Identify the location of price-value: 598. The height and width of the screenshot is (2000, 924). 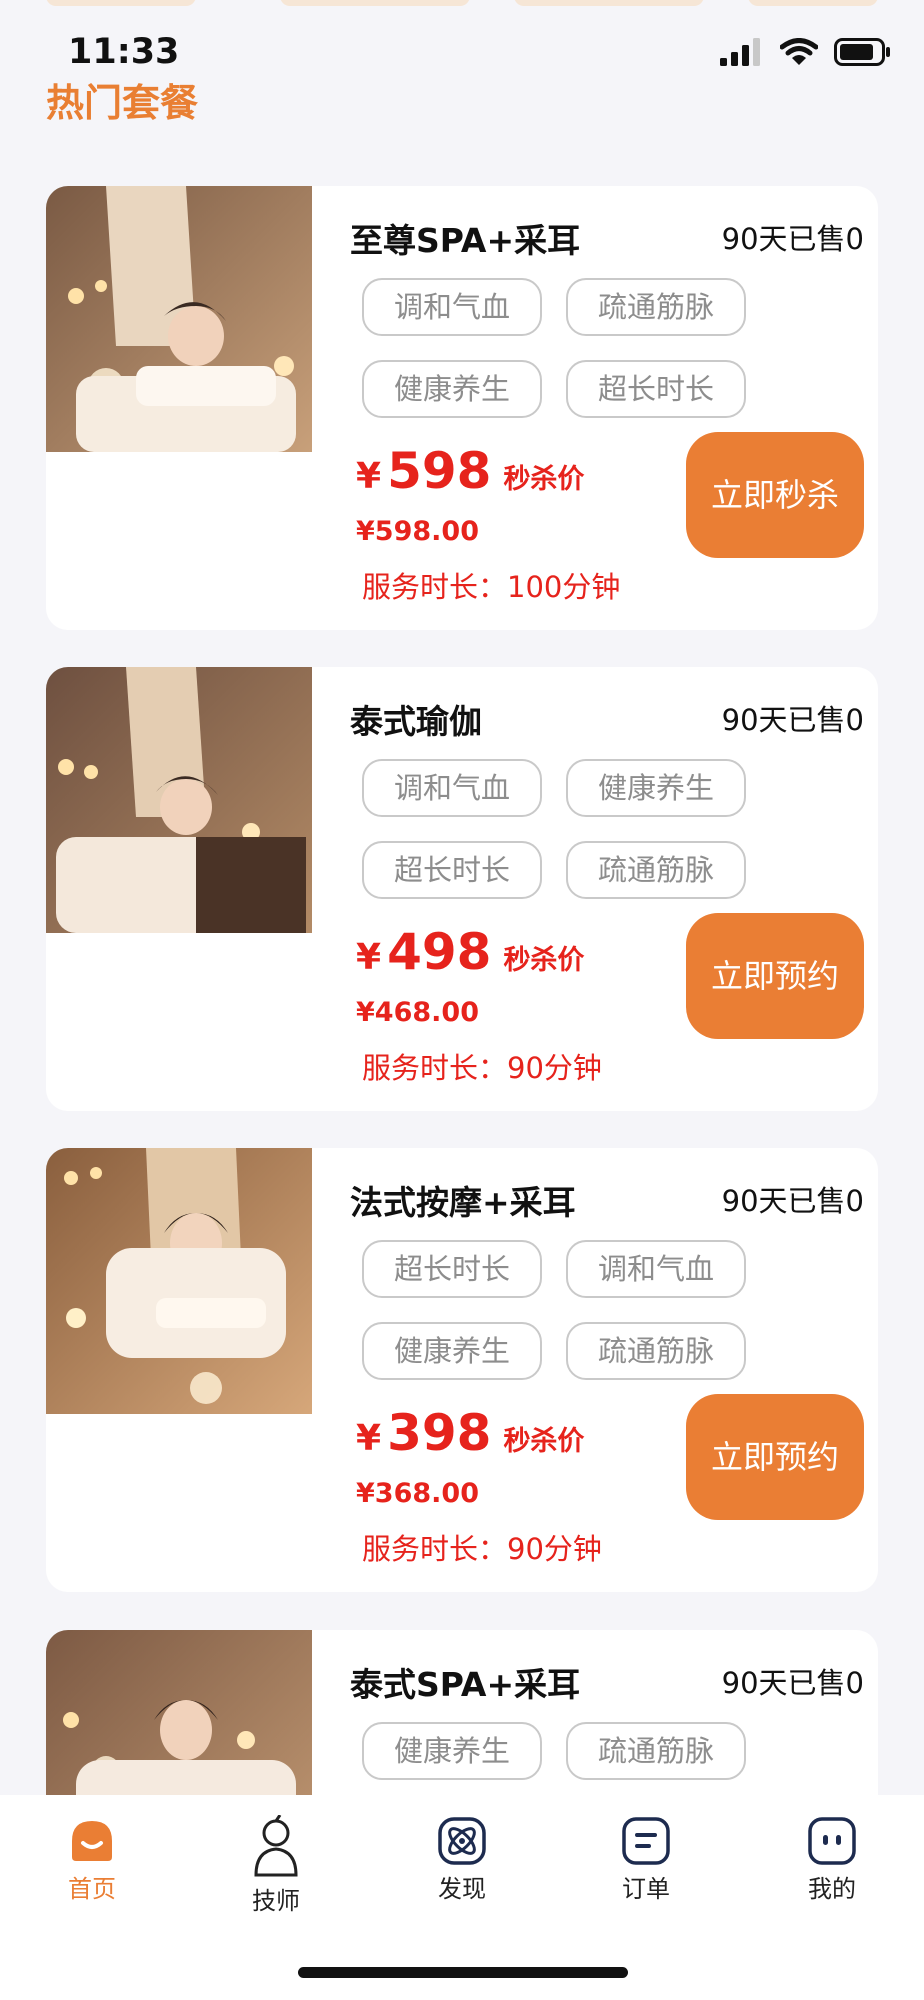
(439, 471).